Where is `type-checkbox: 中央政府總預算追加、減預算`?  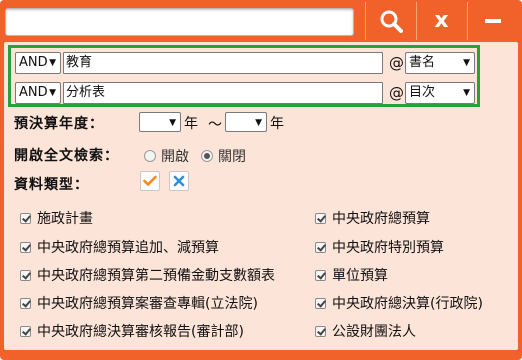
type-checkbox: 中央政府總預算追加、減預算 is located at coordinates (119, 247).